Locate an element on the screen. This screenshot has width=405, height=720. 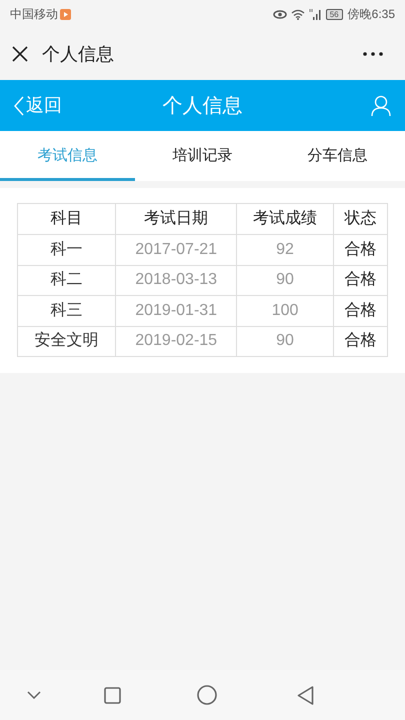
app-notification-icon is located at coordinates (65, 14).